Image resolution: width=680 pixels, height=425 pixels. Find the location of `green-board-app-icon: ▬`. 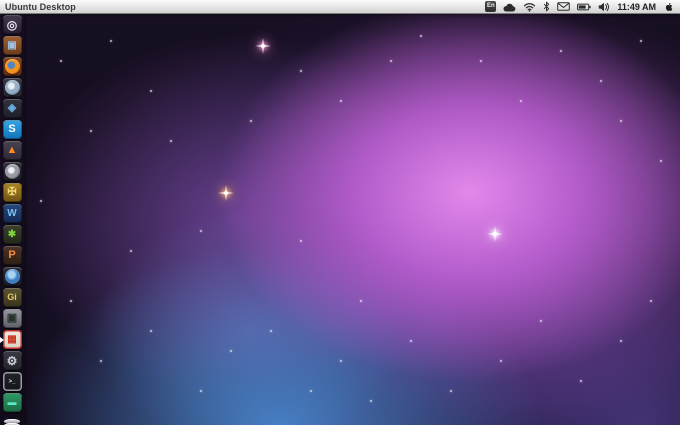

green-board-app-icon: ▬ is located at coordinates (12, 402).